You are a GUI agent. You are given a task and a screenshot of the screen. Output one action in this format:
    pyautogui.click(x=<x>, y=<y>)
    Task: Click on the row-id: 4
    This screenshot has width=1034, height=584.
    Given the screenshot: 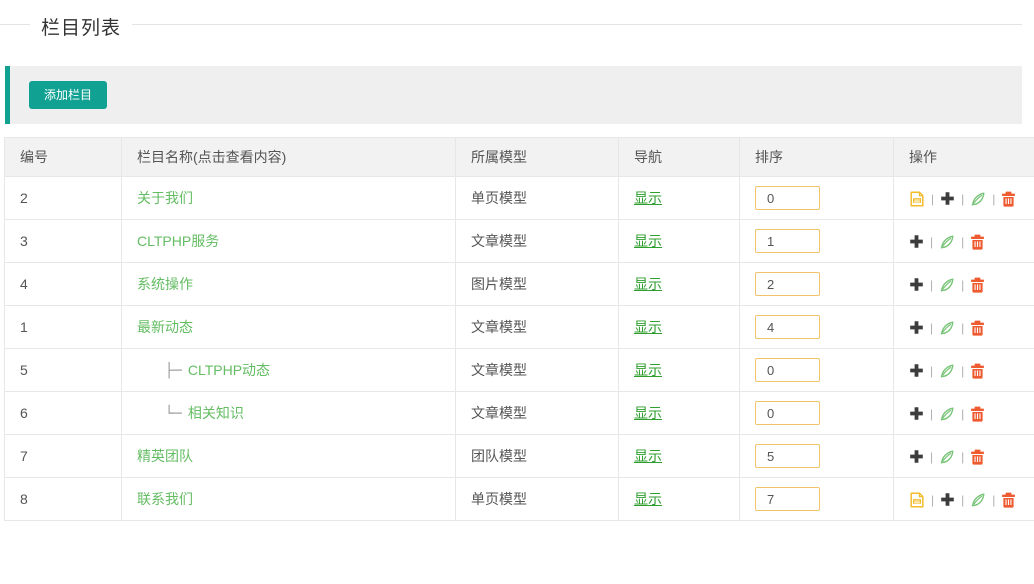 What is the action you would take?
    pyautogui.click(x=63, y=284)
    